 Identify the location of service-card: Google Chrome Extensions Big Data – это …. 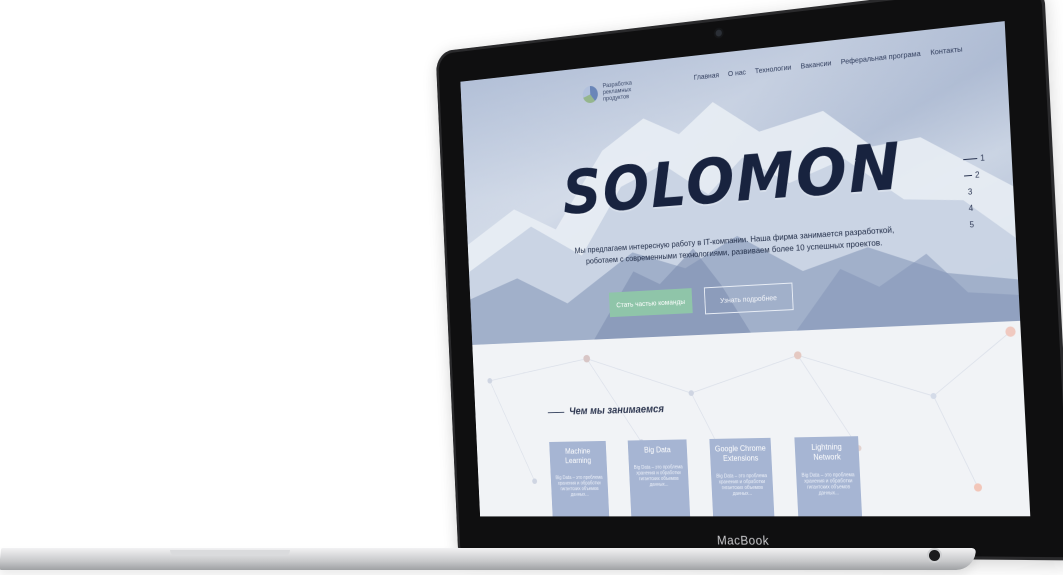
(741, 477).